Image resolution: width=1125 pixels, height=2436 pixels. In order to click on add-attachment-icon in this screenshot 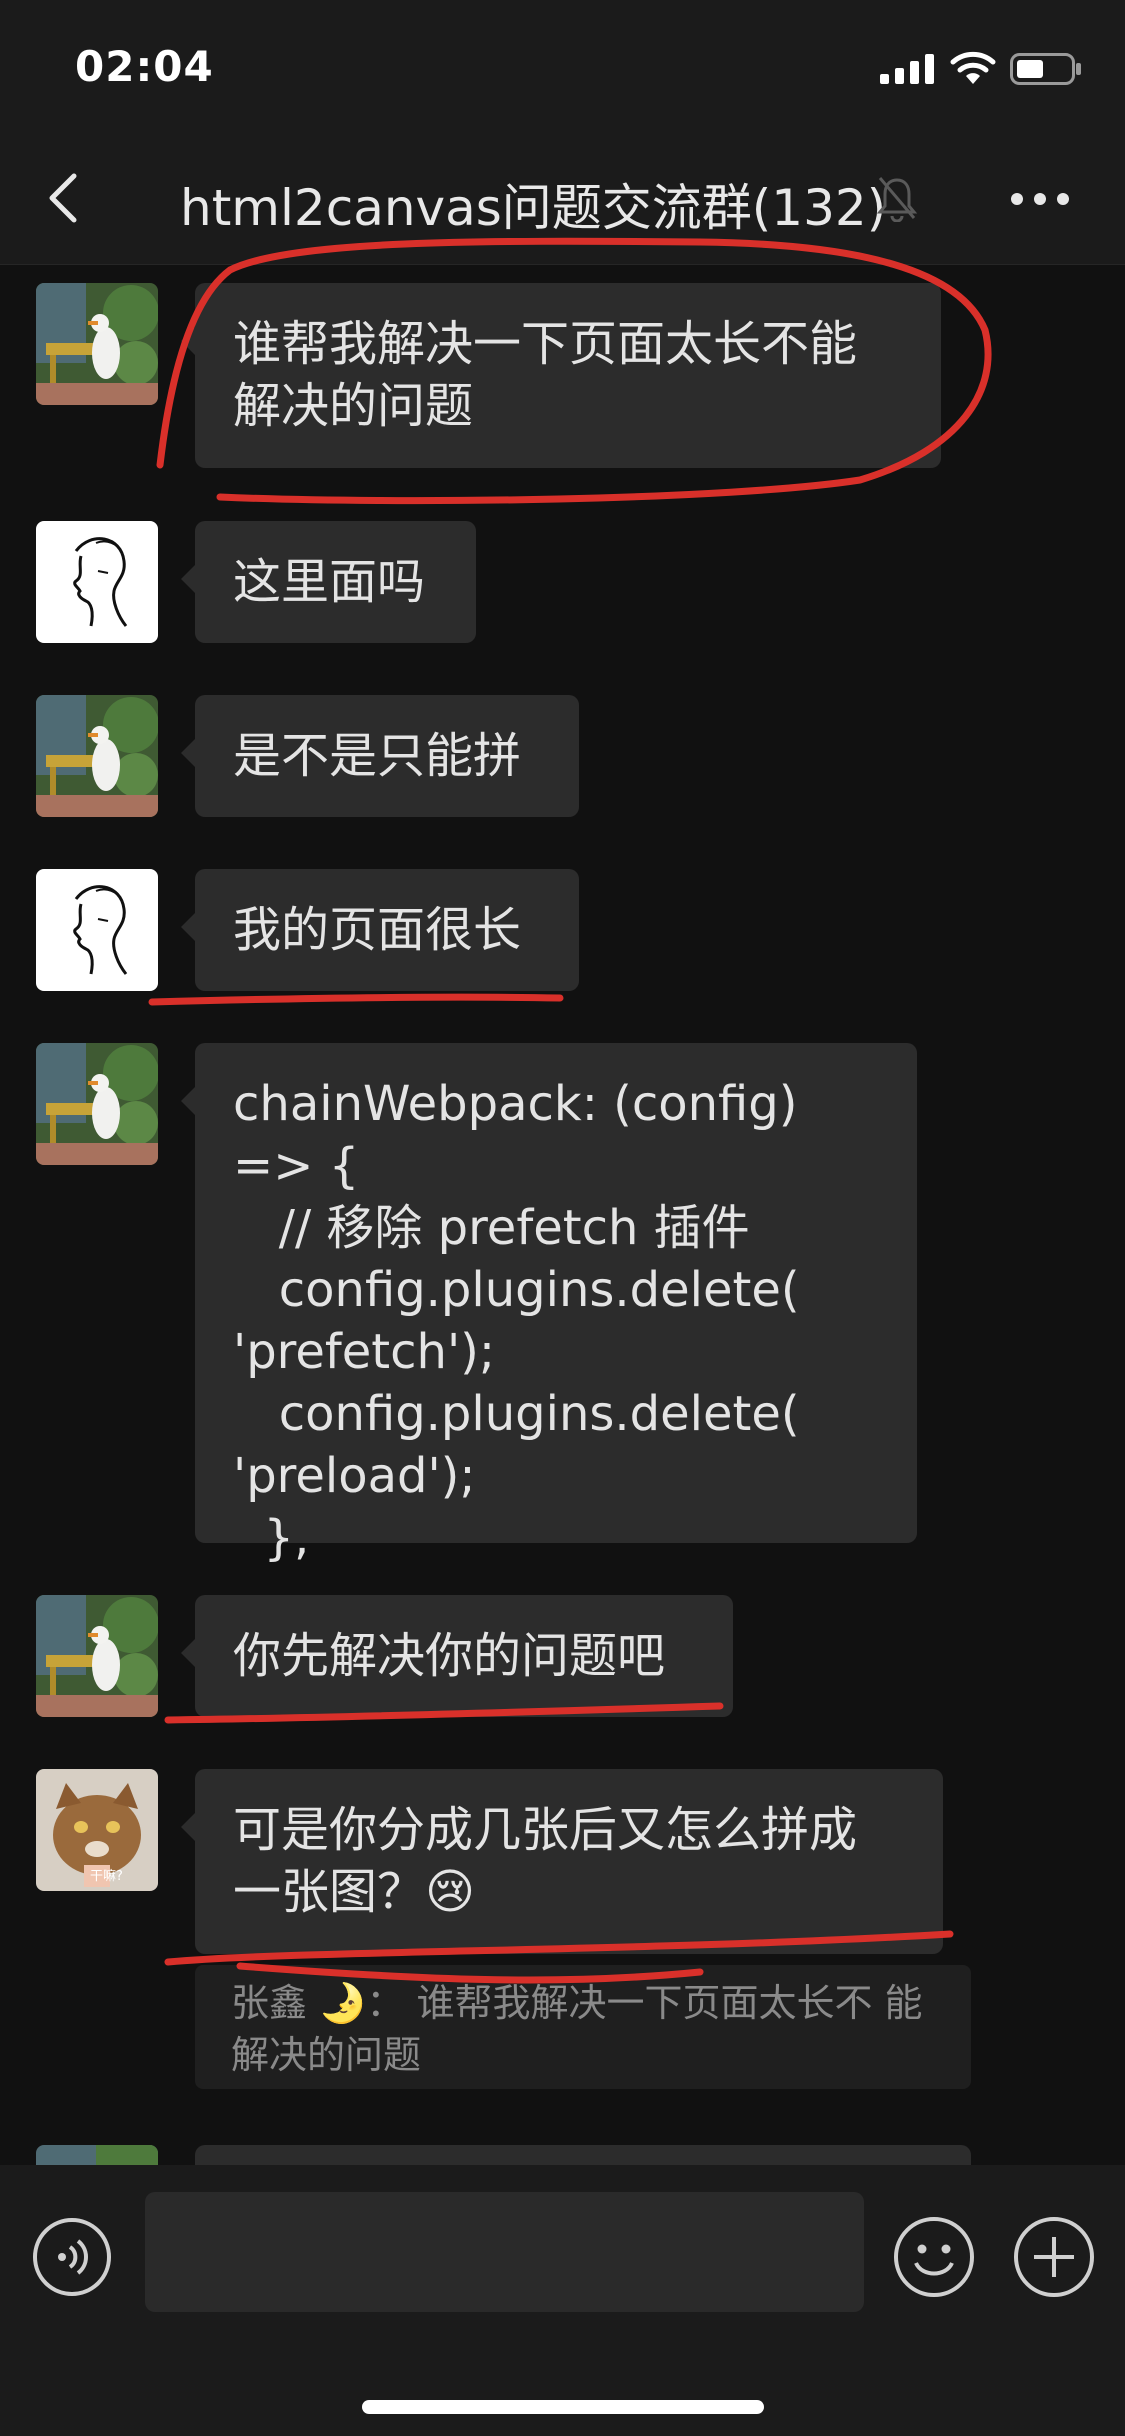, I will do `click(1054, 2257)`.